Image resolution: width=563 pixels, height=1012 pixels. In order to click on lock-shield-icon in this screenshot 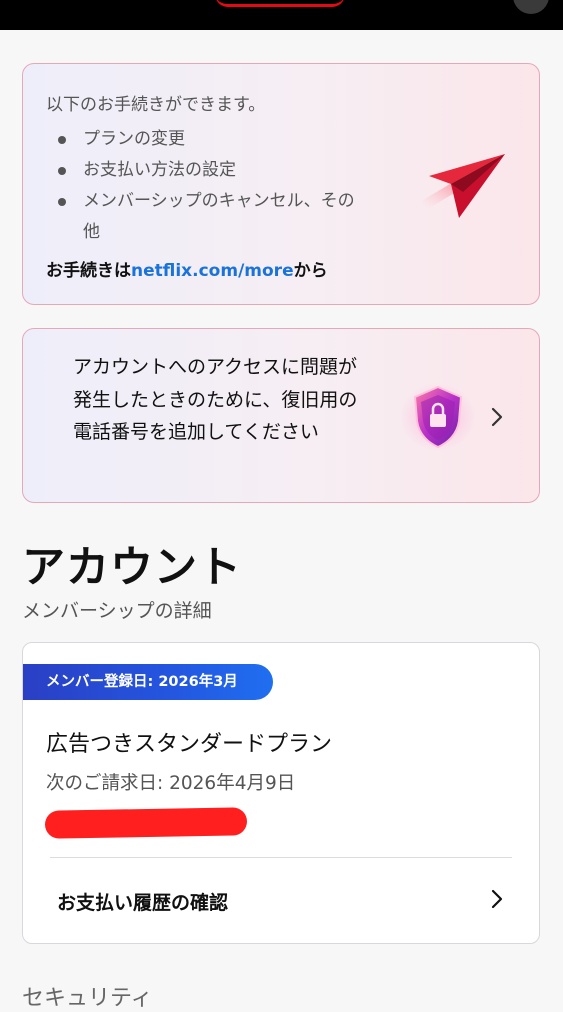, I will do `click(438, 417)`.